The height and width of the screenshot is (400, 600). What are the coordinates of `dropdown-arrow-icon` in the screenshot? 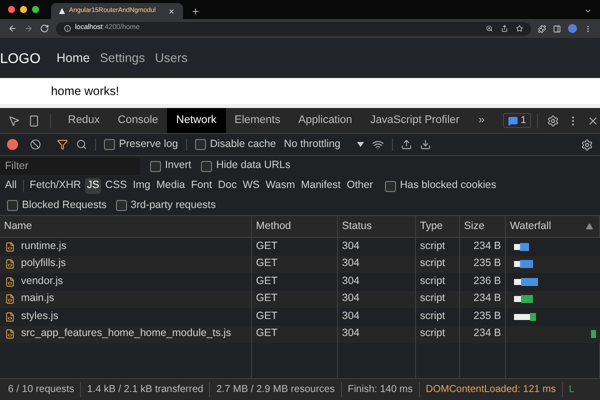 It's located at (360, 144).